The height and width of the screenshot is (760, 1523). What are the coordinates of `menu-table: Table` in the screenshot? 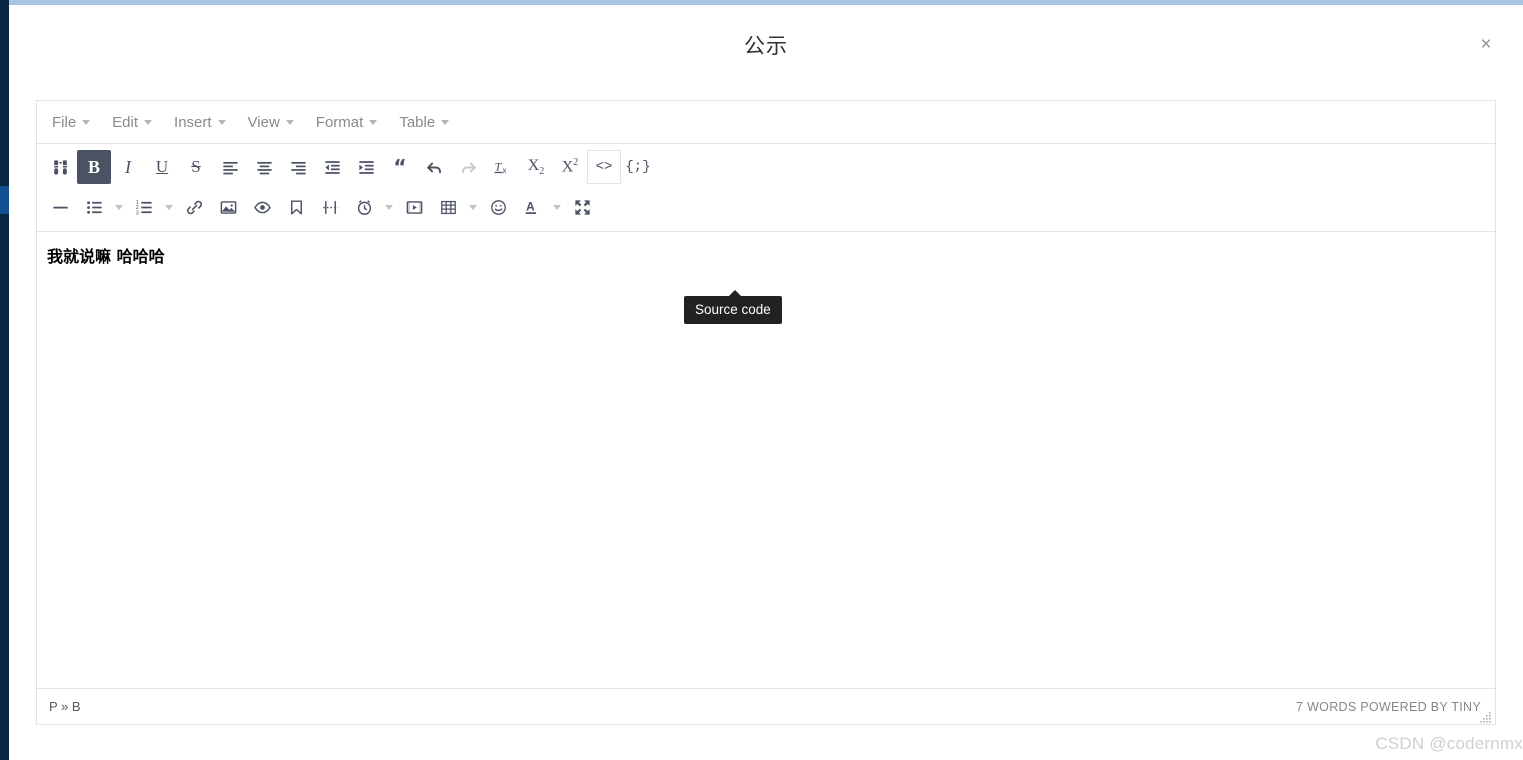 It's located at (424, 122).